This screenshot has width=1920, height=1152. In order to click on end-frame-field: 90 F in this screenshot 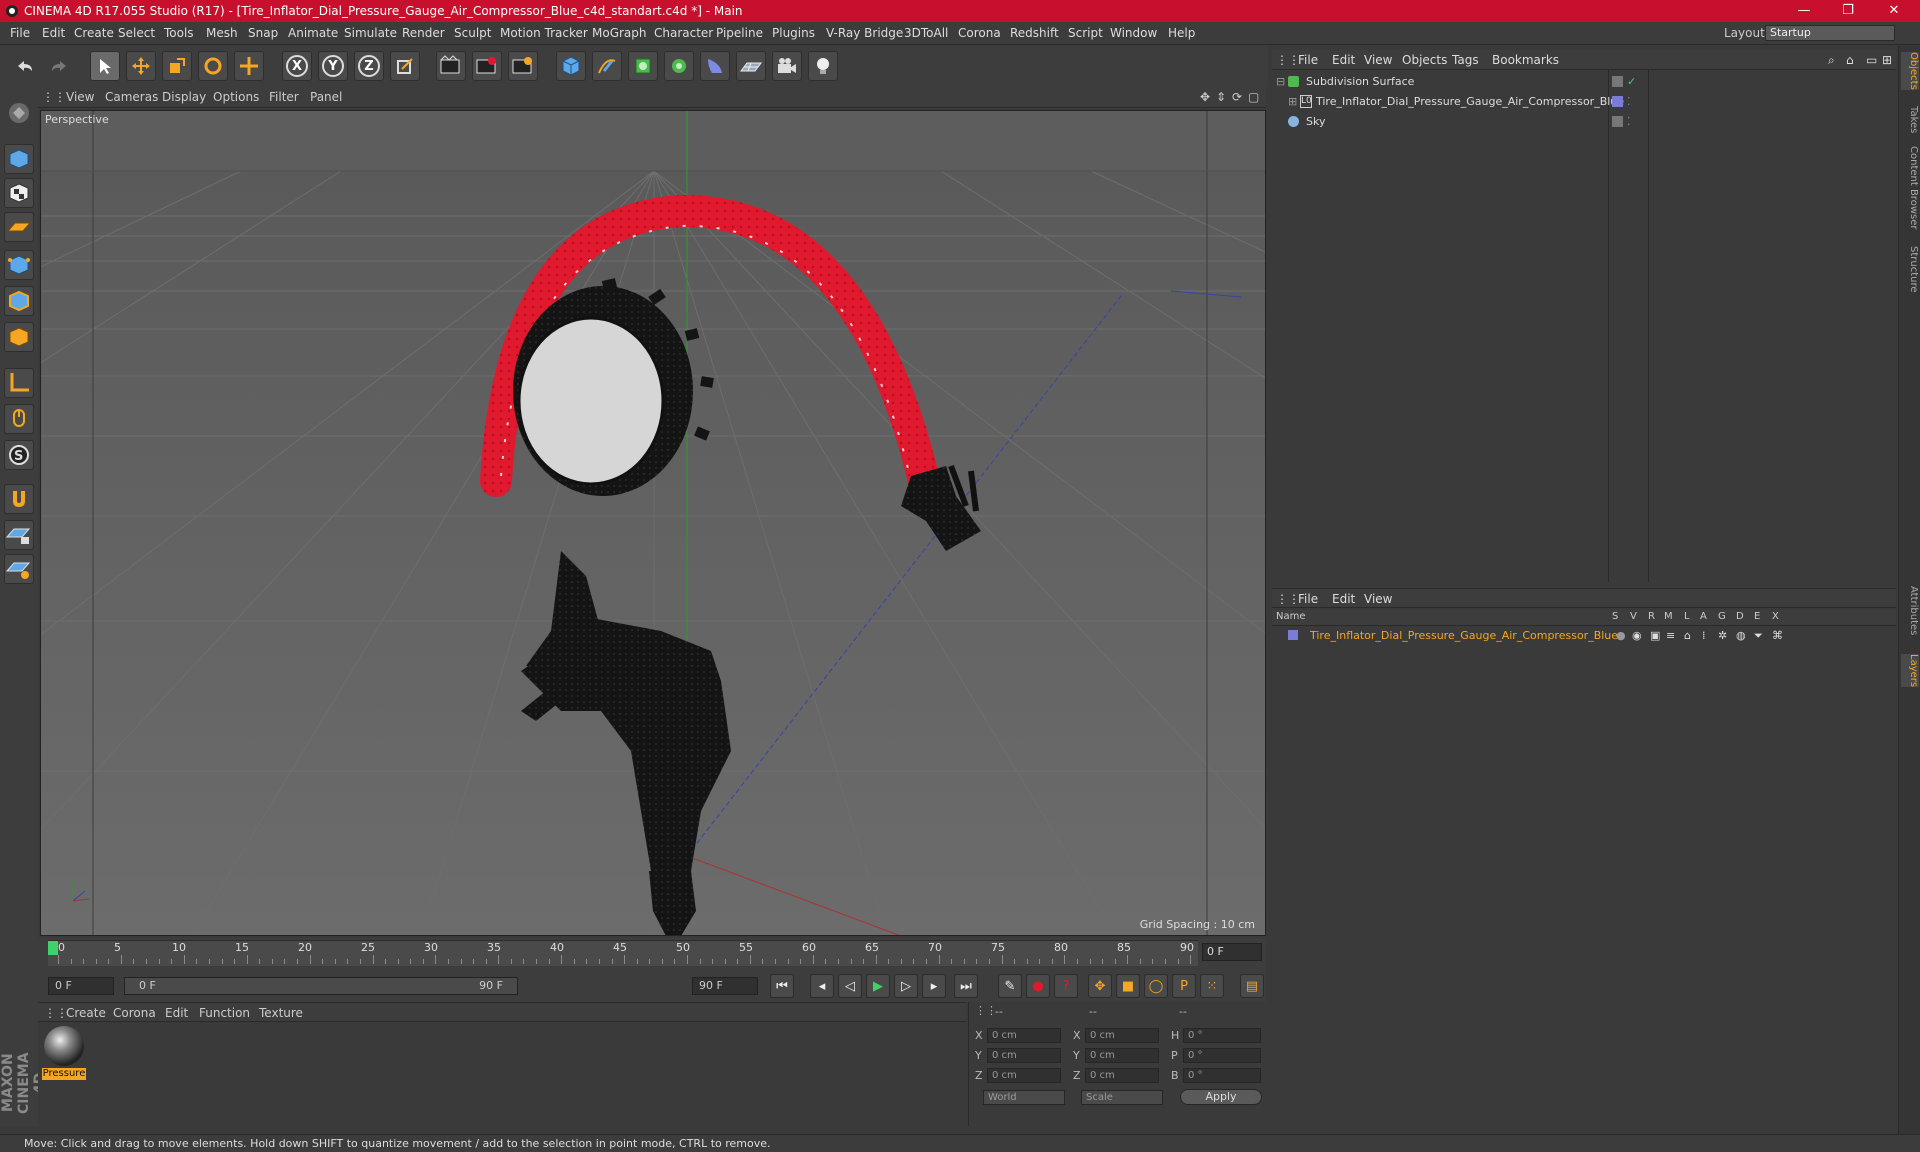, I will do `click(725, 986)`.